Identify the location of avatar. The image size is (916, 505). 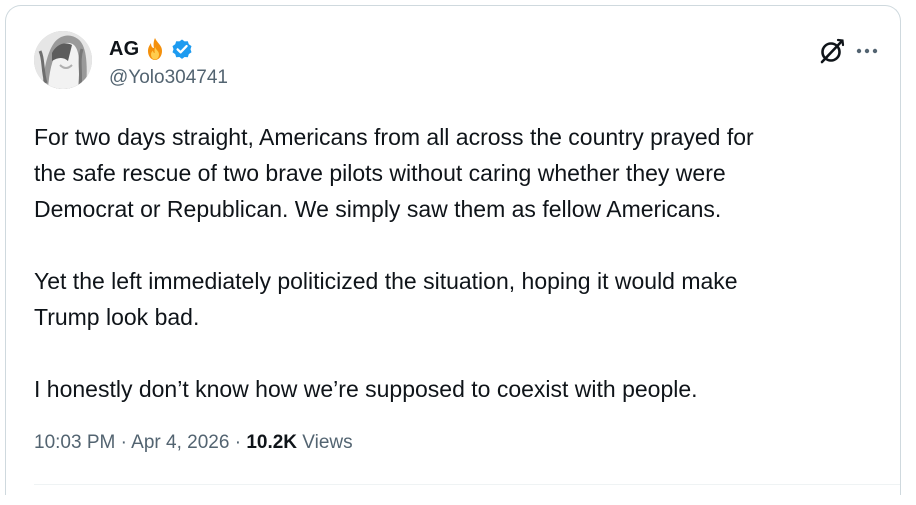
(63, 60).